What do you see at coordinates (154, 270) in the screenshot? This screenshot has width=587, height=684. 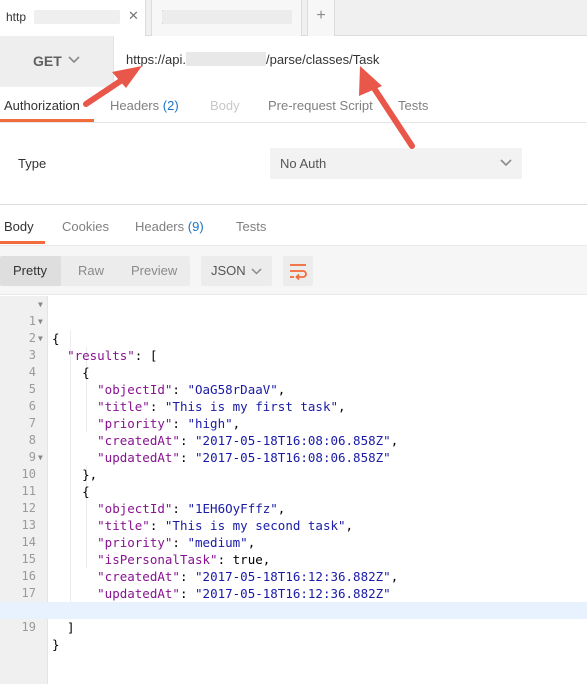 I see `preview-button: Preview` at bounding box center [154, 270].